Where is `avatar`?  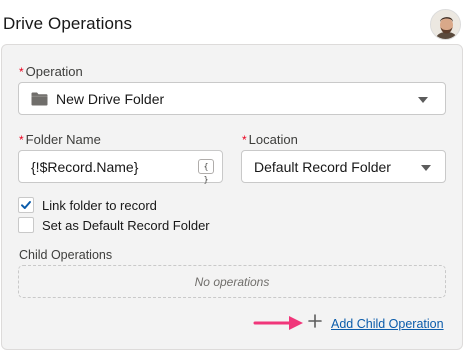
avatar is located at coordinates (445, 24).